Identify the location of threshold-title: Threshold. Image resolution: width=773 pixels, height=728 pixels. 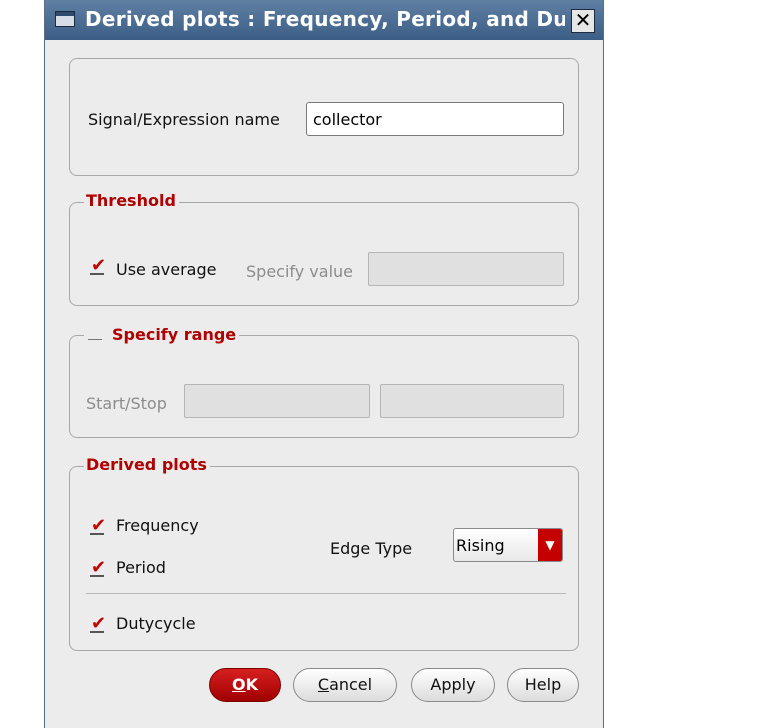
(131, 200).